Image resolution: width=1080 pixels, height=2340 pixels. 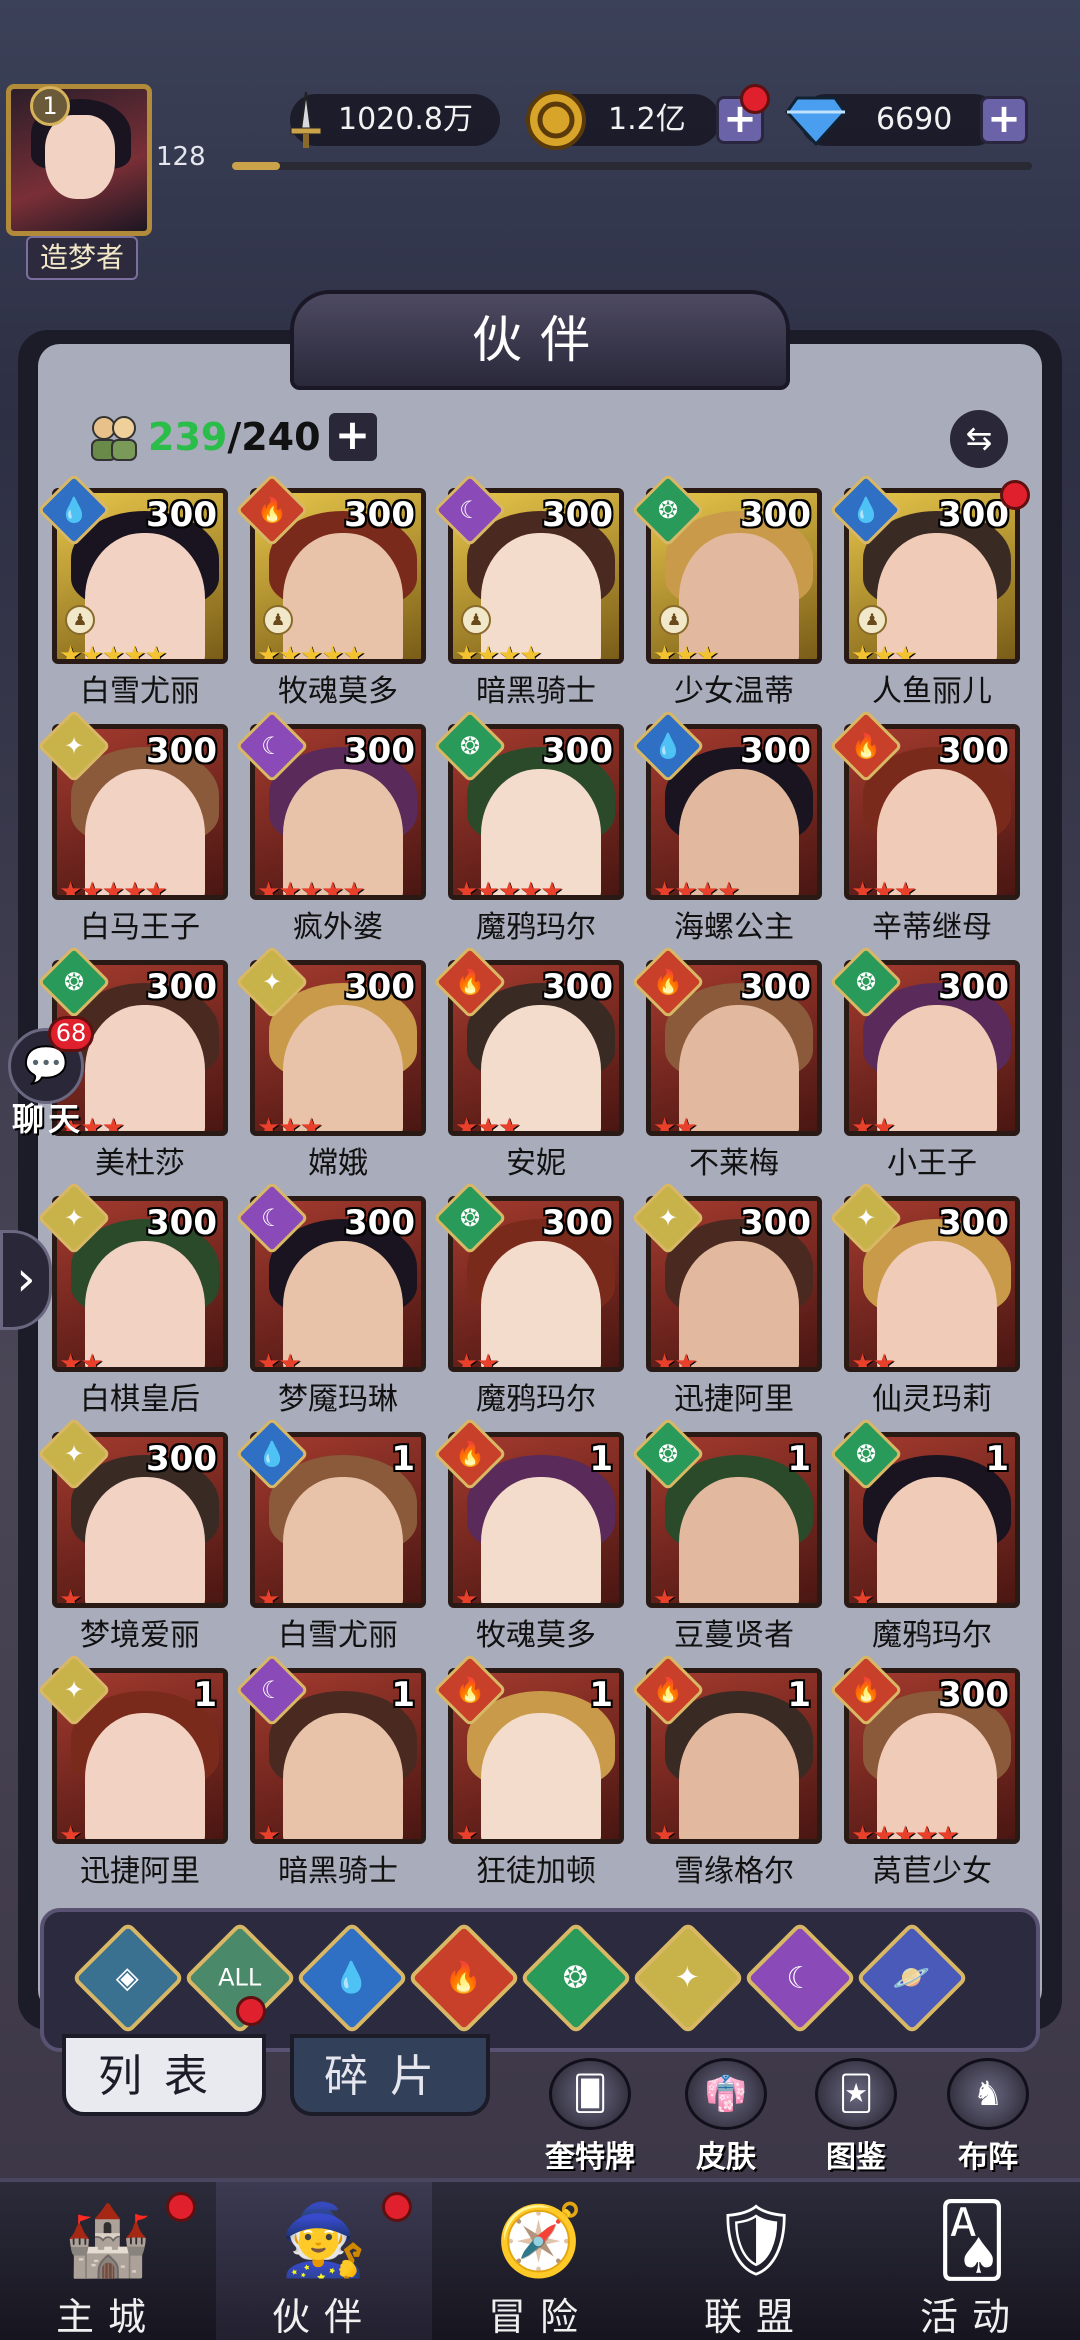 What do you see at coordinates (688, 1978) in the screenshot?
I see `filter-light-button: ✦` at bounding box center [688, 1978].